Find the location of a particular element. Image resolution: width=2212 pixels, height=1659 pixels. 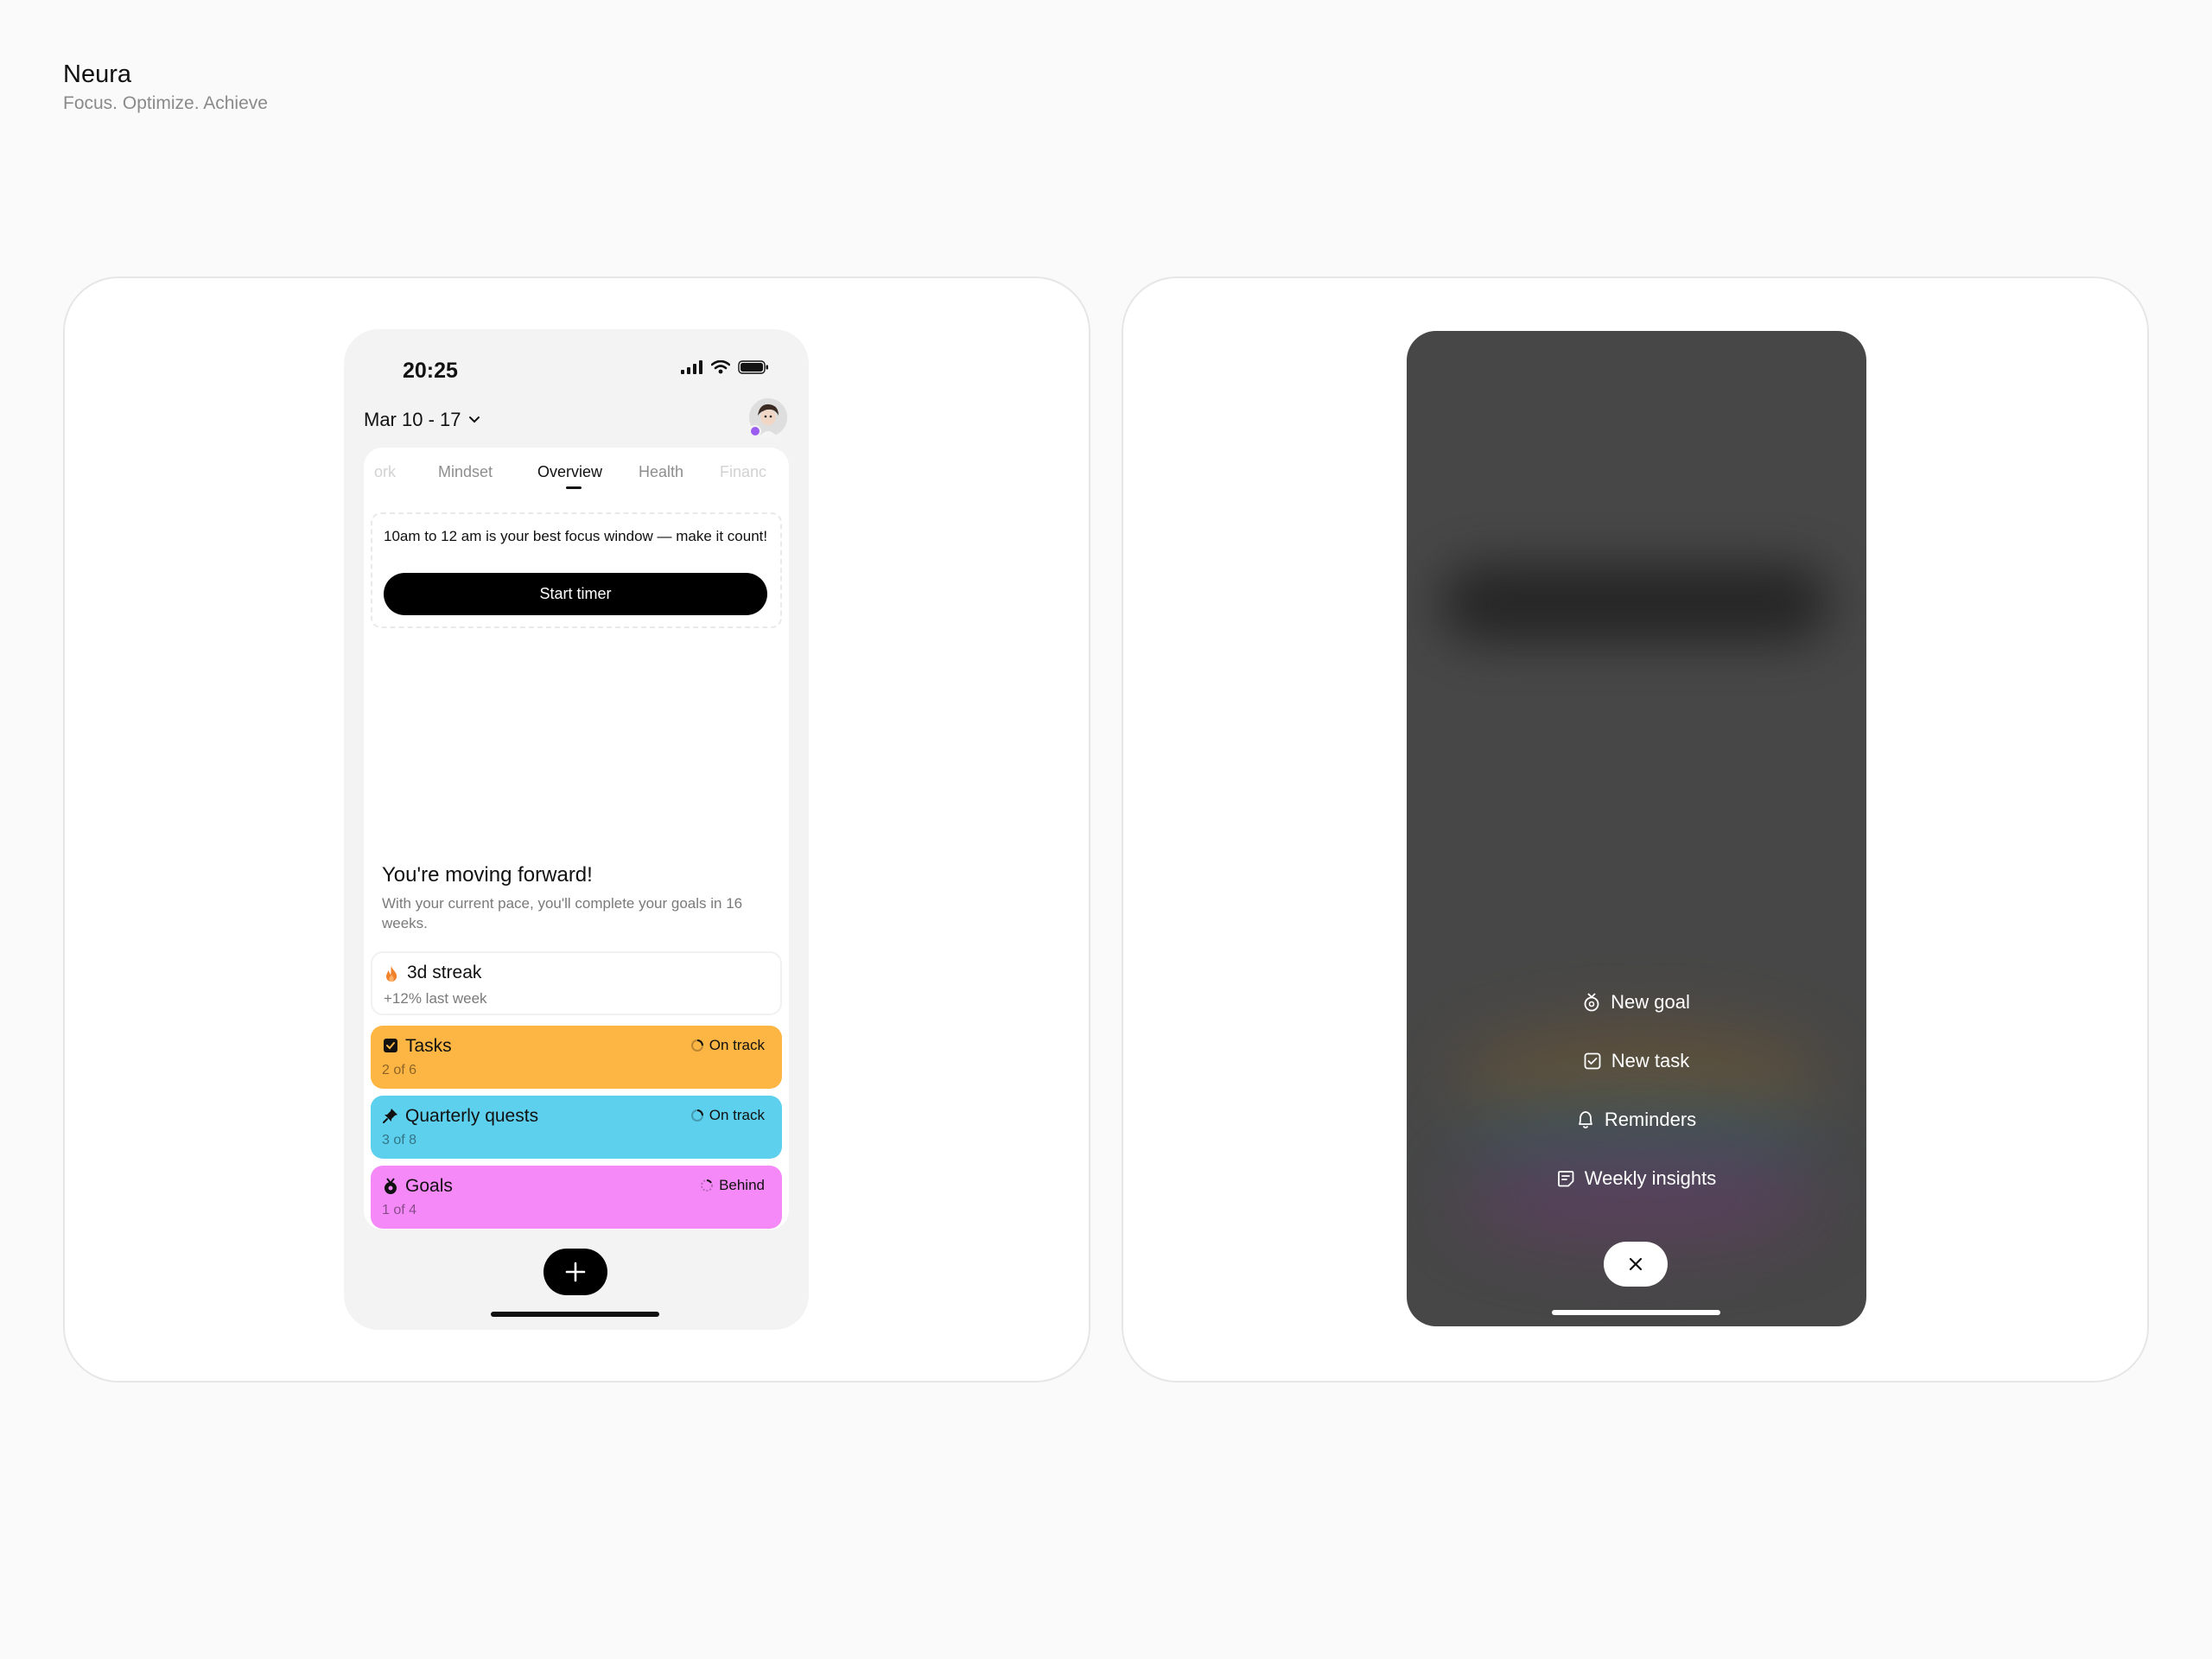

battery-icon is located at coordinates (753, 367).